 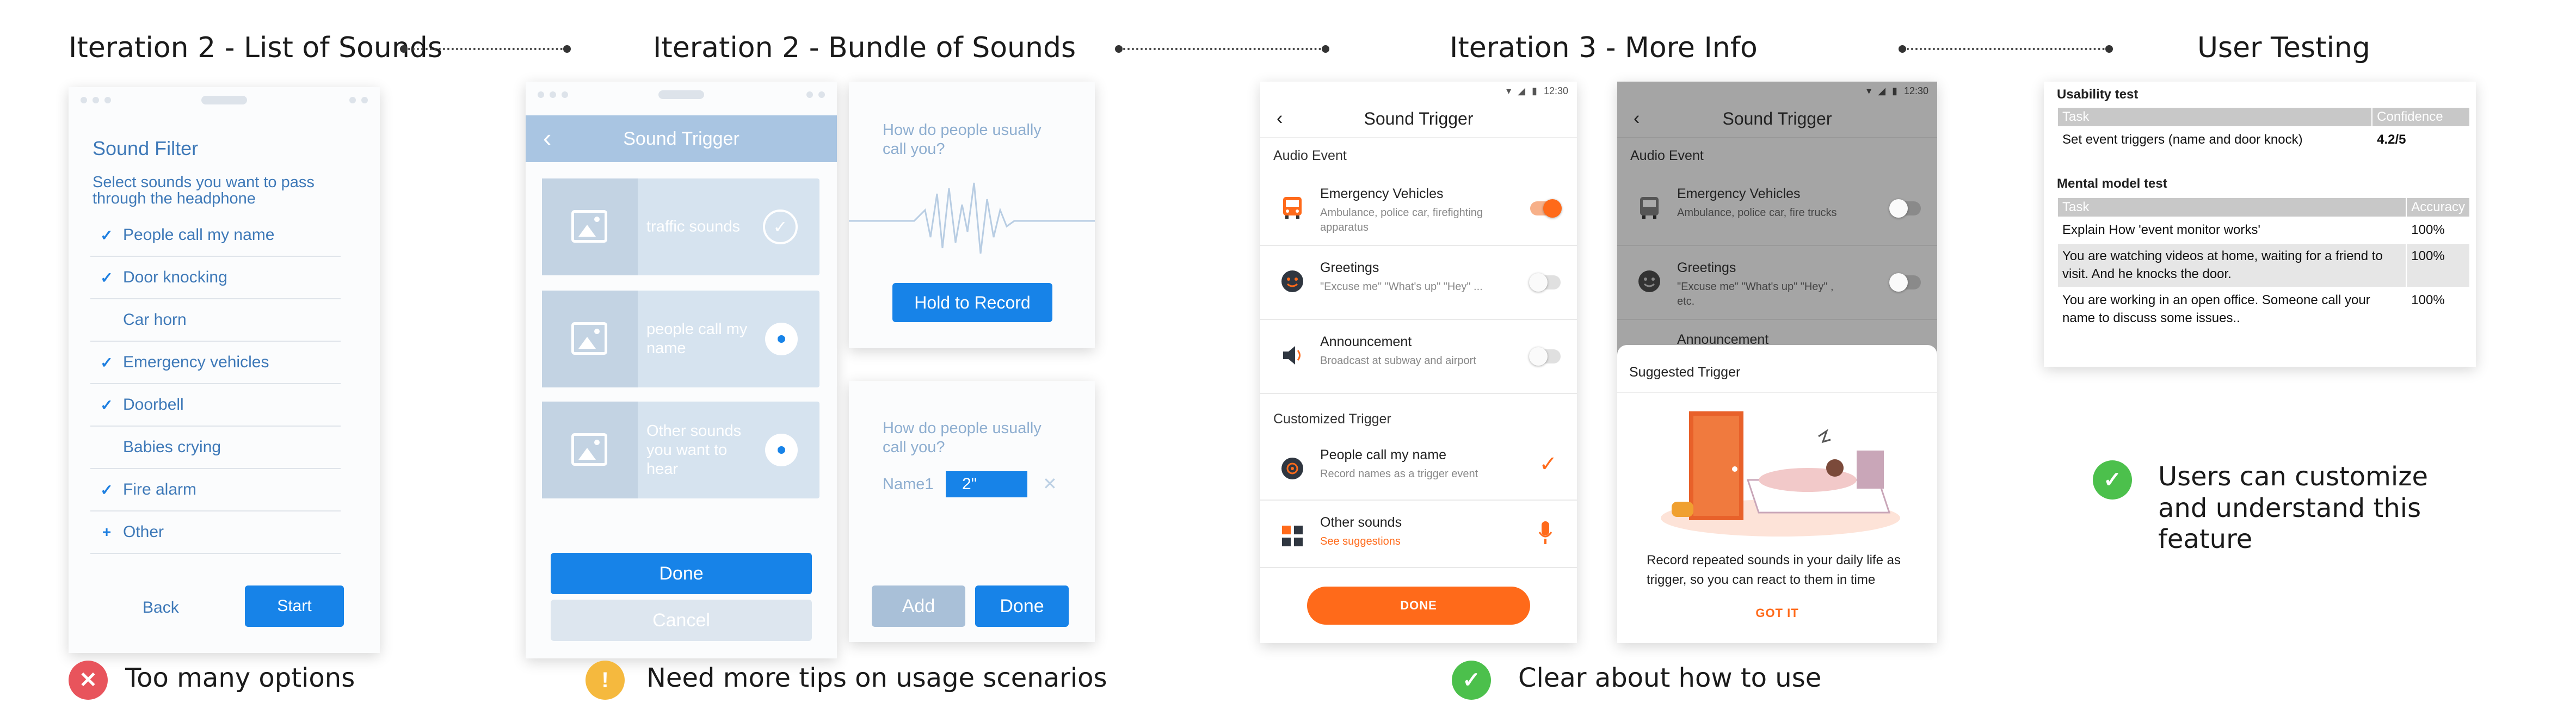 I want to click on hold-to-record-button: Hold to Record, so click(x=972, y=302).